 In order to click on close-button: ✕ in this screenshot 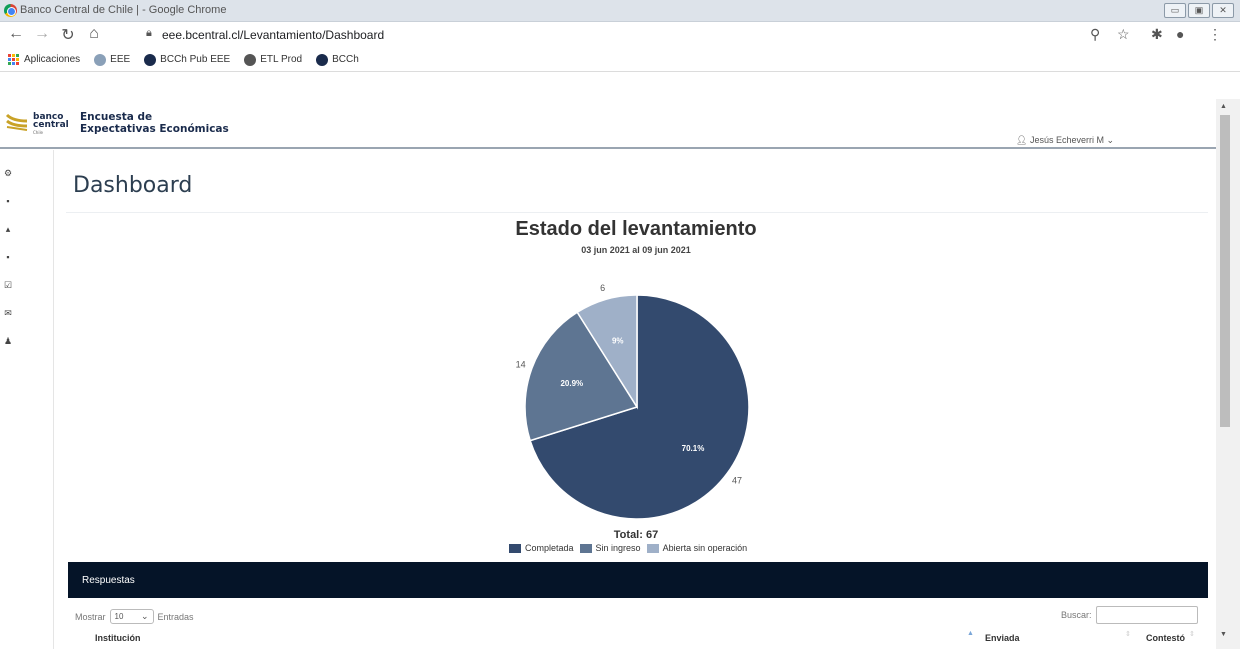, I will do `click(1223, 10)`.